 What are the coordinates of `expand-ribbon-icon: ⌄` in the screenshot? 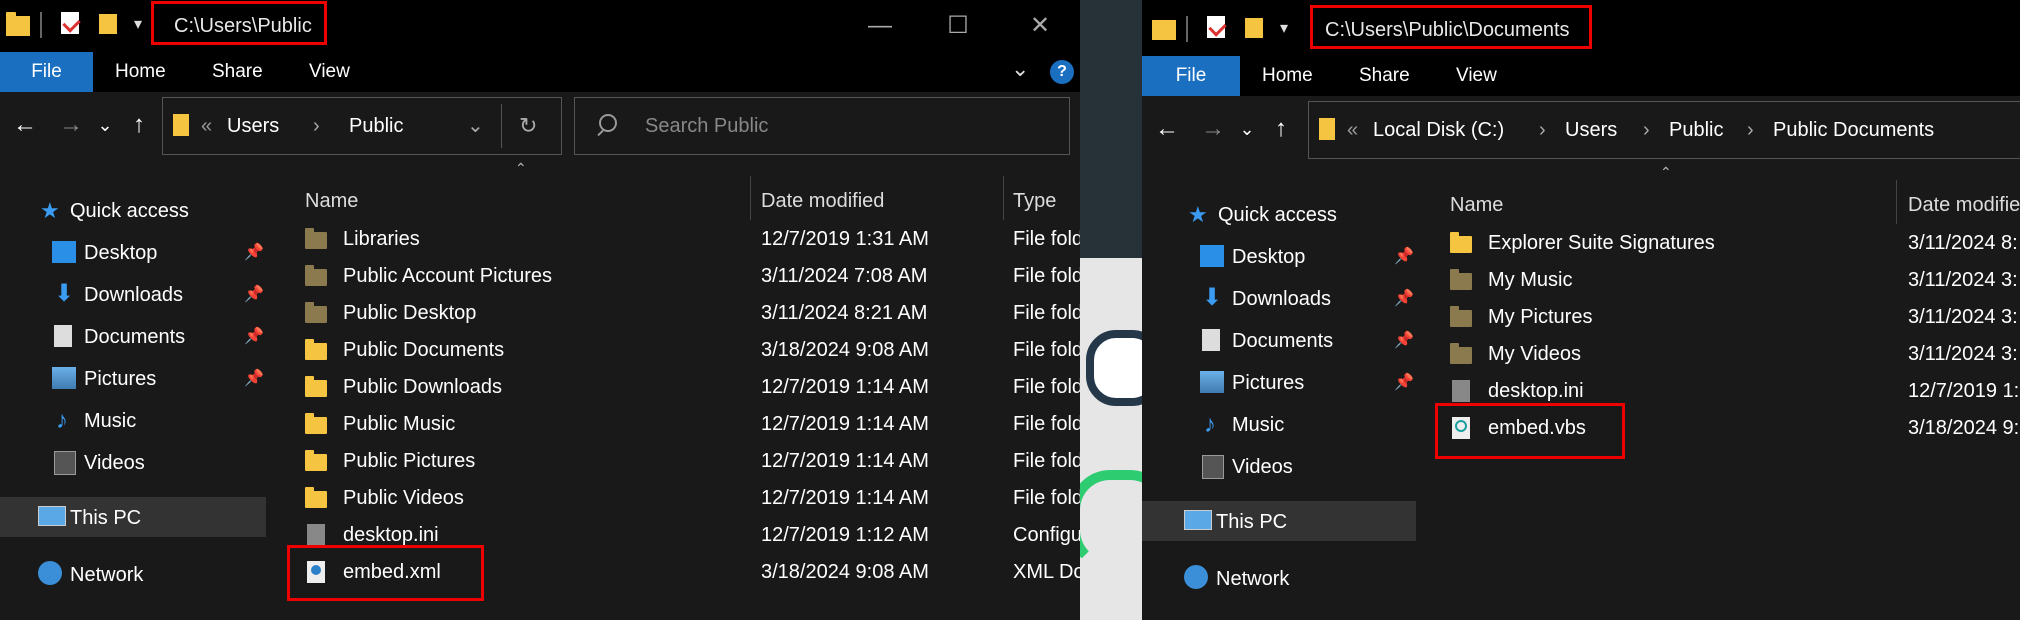 It's located at (1020, 69).